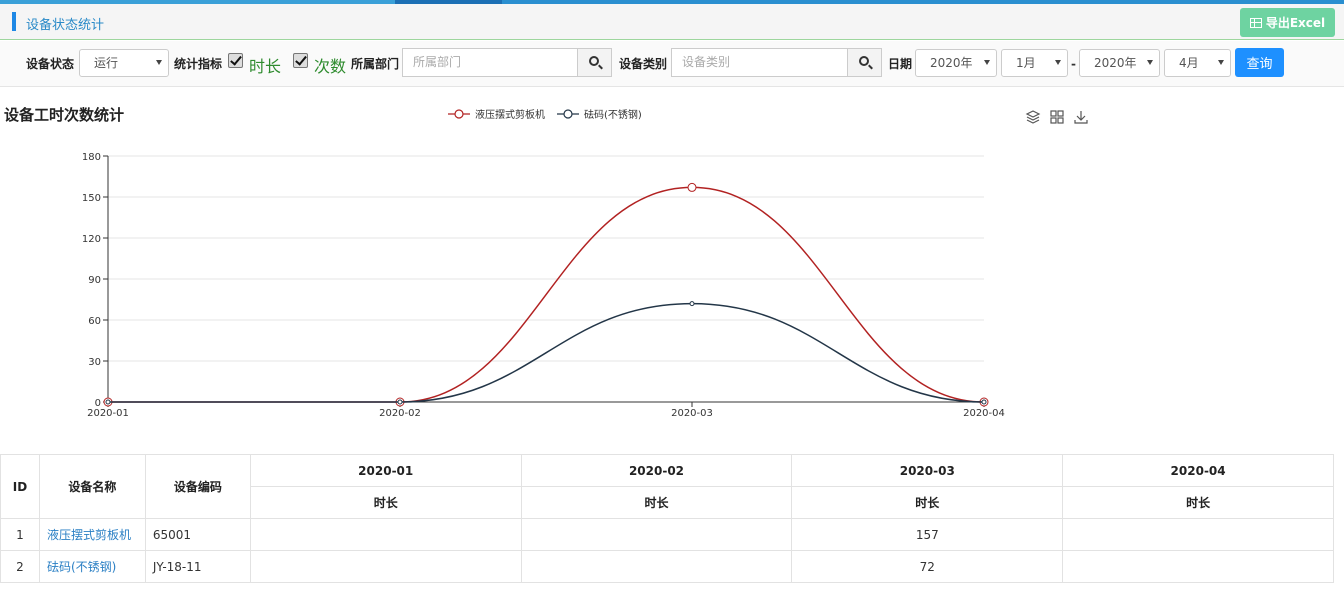 This screenshot has width=1344, height=610. Describe the element at coordinates (265, 66) in the screenshot. I see `duration-checkbox-label: 时长` at that location.